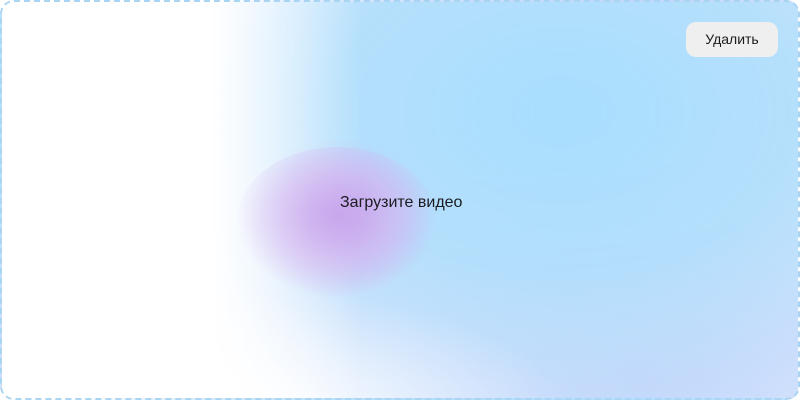 The image size is (800, 400). Describe the element at coordinates (732, 39) in the screenshot. I see `delete-button: Удалить` at that location.